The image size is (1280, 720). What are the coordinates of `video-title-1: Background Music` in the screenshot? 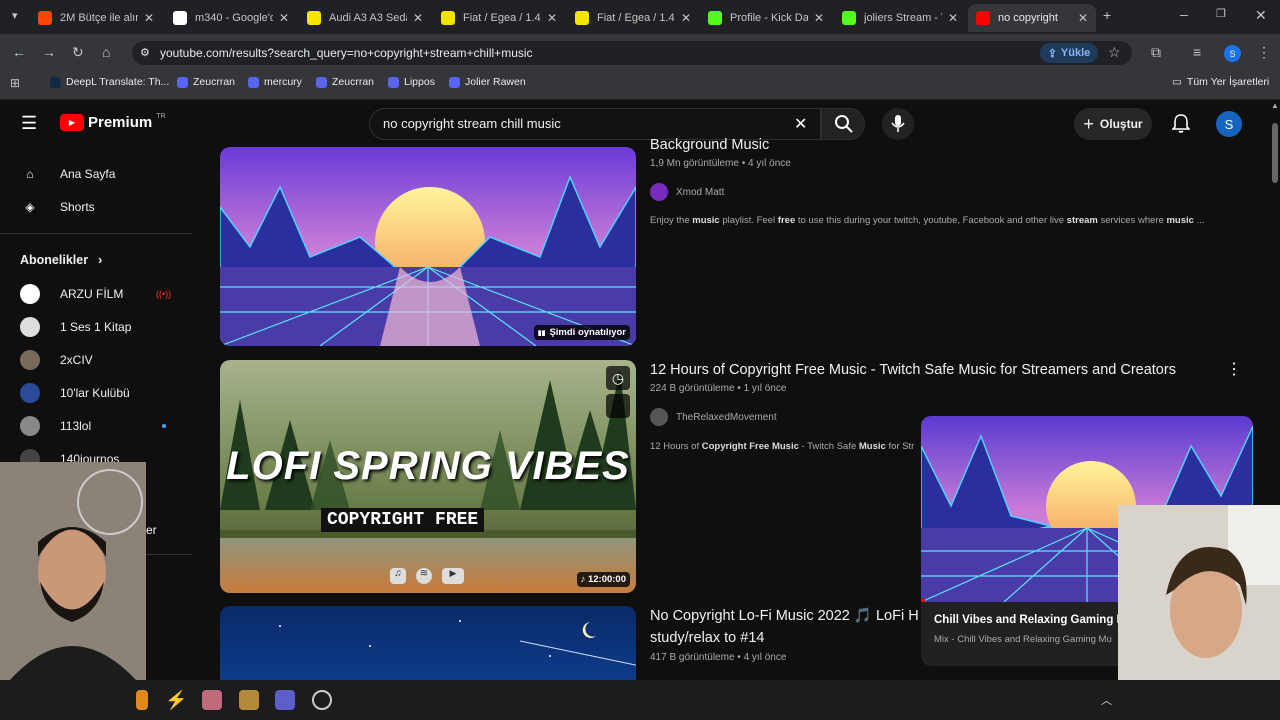 It's located at (709, 145).